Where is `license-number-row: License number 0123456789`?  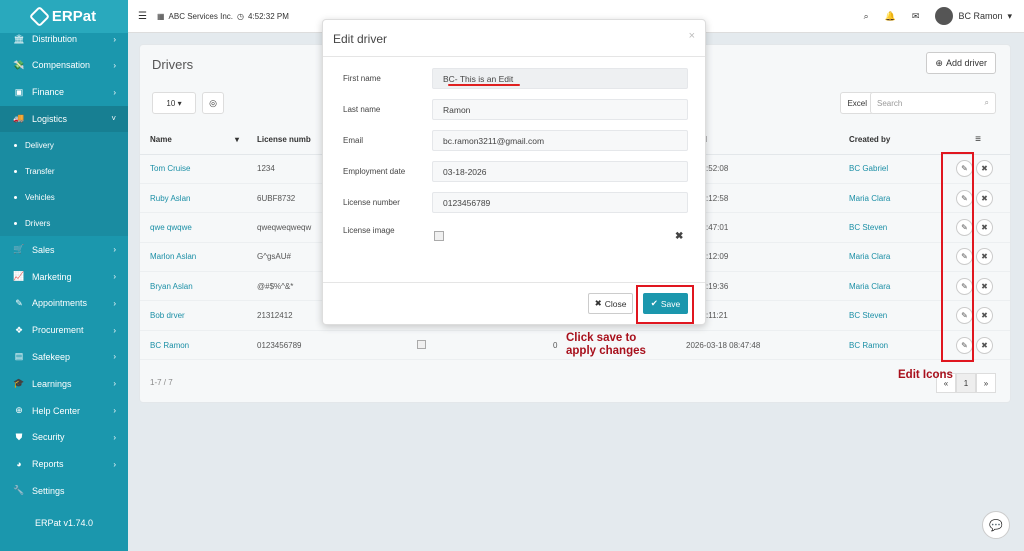 license-number-row: License number 0123456789 is located at coordinates (515, 202).